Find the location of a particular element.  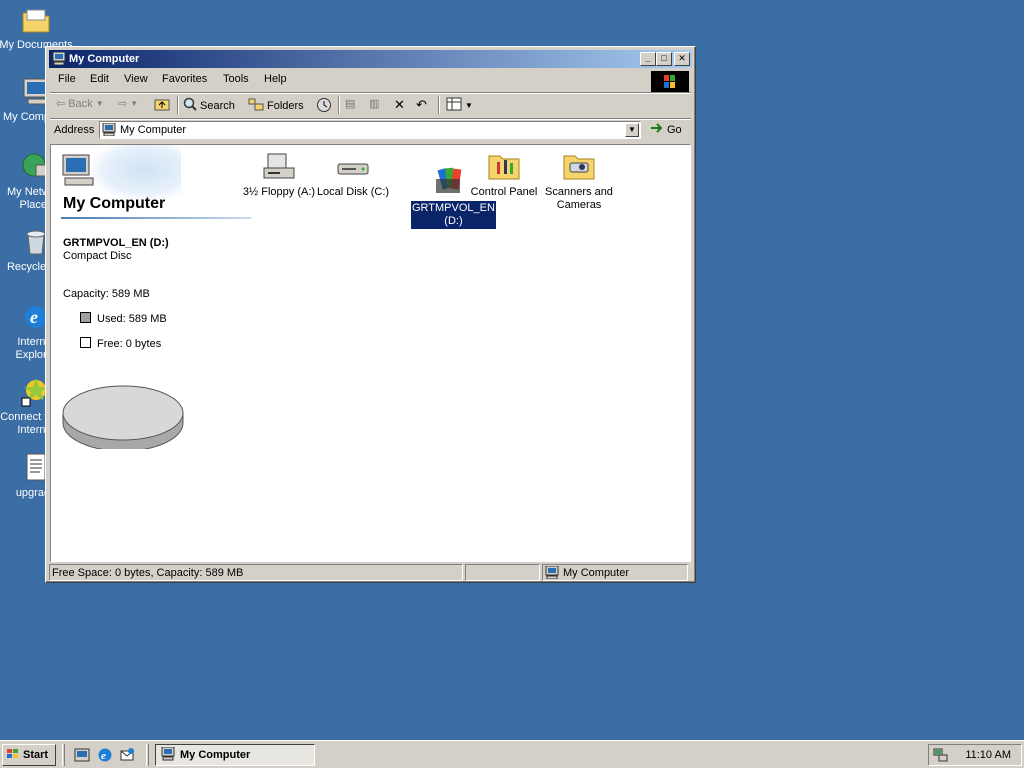

window-title: My Computer is located at coordinates (104, 59).